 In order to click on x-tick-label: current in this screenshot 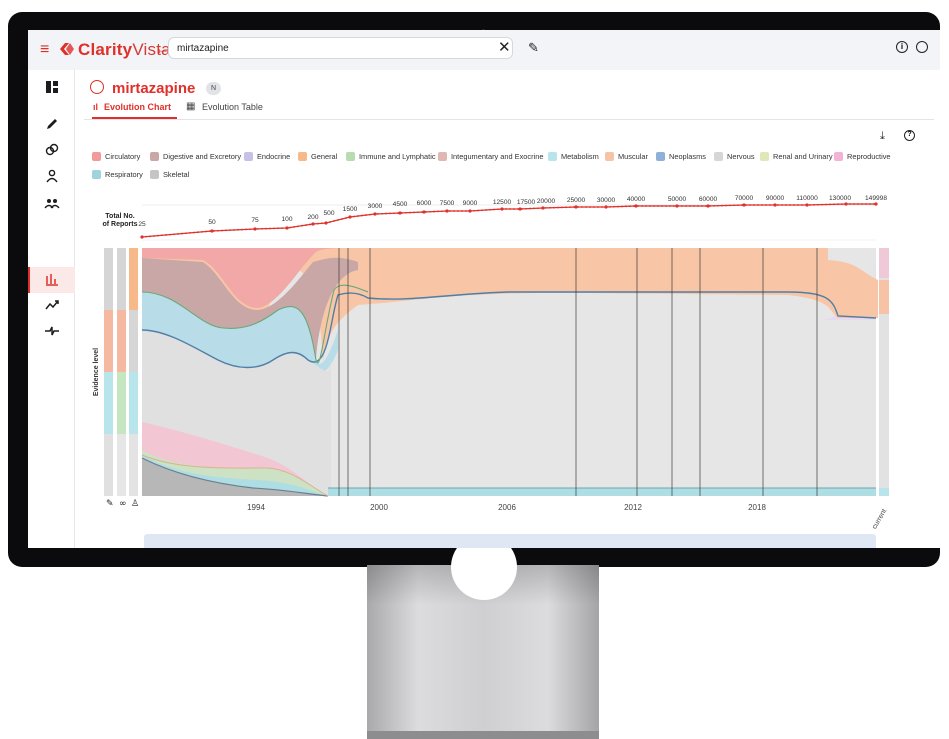, I will do `click(879, 519)`.